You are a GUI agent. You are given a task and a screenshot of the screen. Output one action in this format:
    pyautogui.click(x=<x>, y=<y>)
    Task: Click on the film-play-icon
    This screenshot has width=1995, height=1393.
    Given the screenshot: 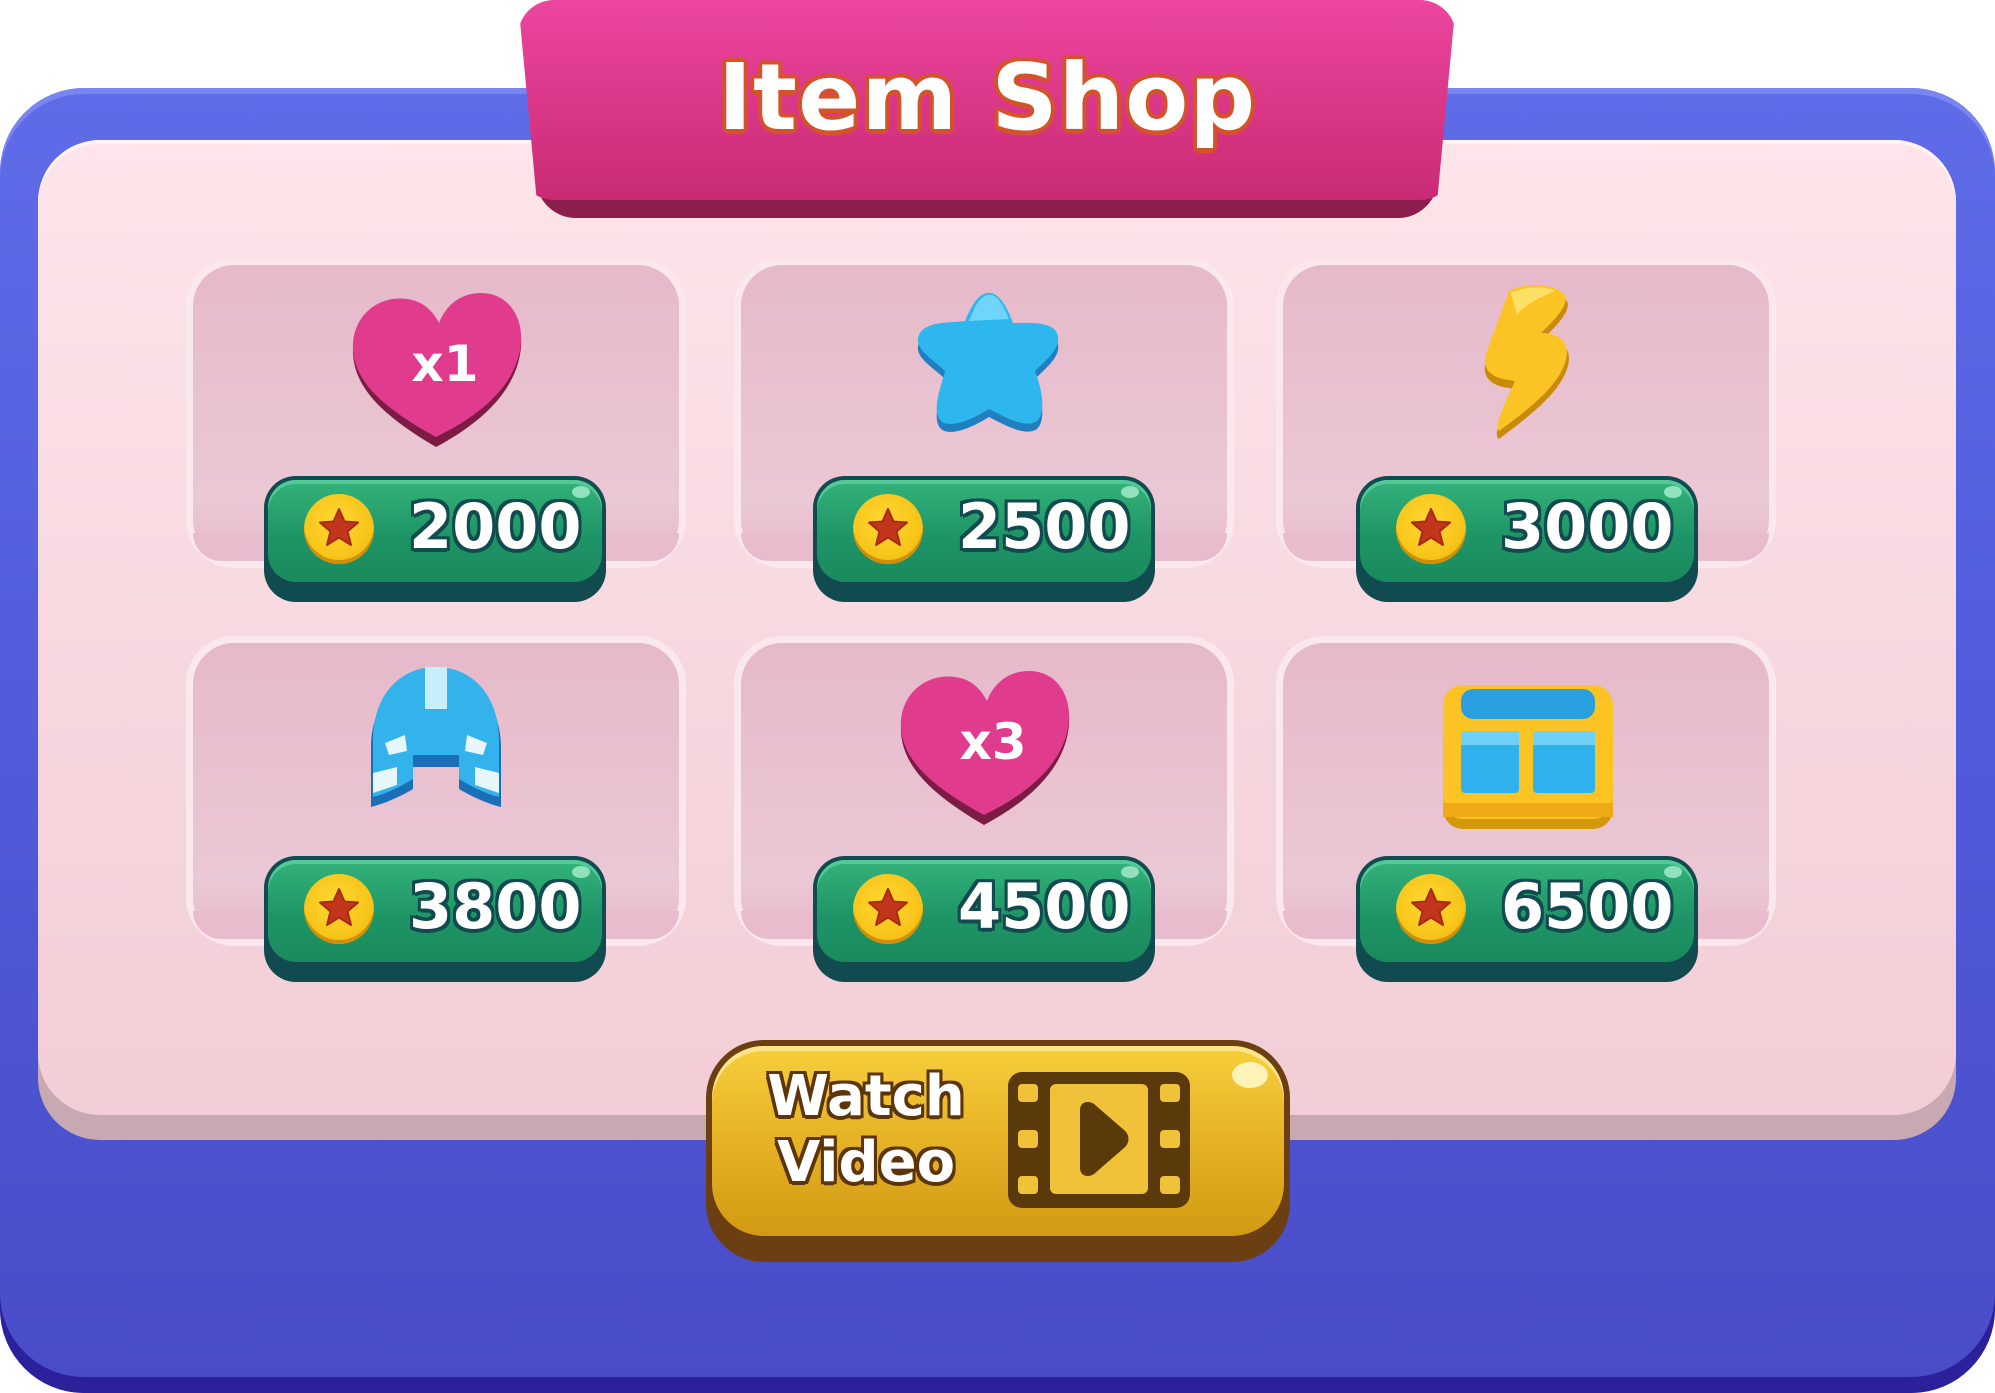 What is the action you would take?
    pyautogui.click(x=1099, y=1140)
    